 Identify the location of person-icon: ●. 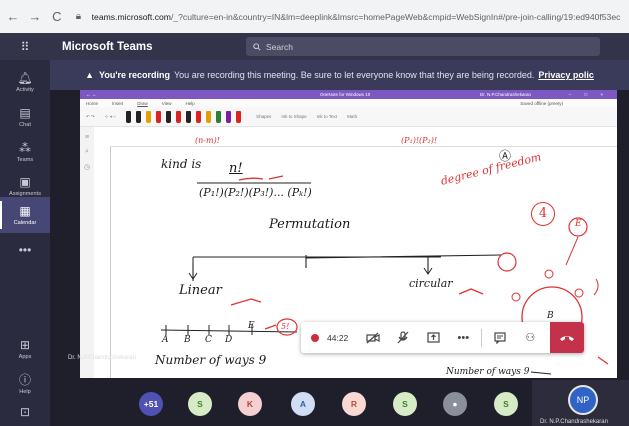
(455, 404).